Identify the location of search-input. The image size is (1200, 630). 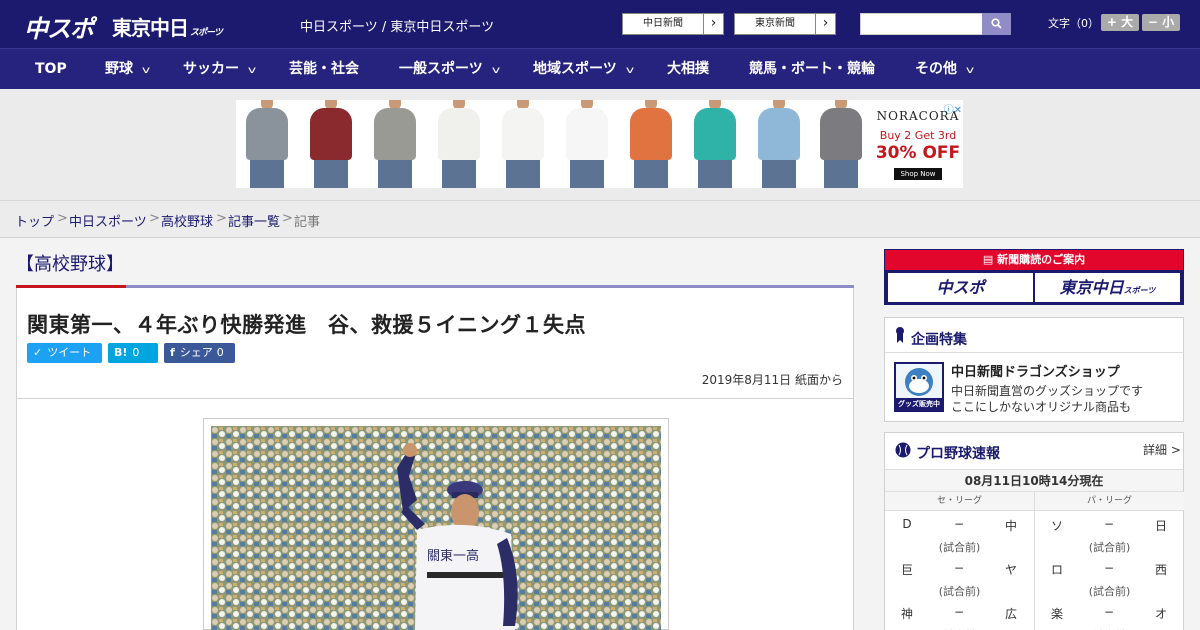
(921, 24).